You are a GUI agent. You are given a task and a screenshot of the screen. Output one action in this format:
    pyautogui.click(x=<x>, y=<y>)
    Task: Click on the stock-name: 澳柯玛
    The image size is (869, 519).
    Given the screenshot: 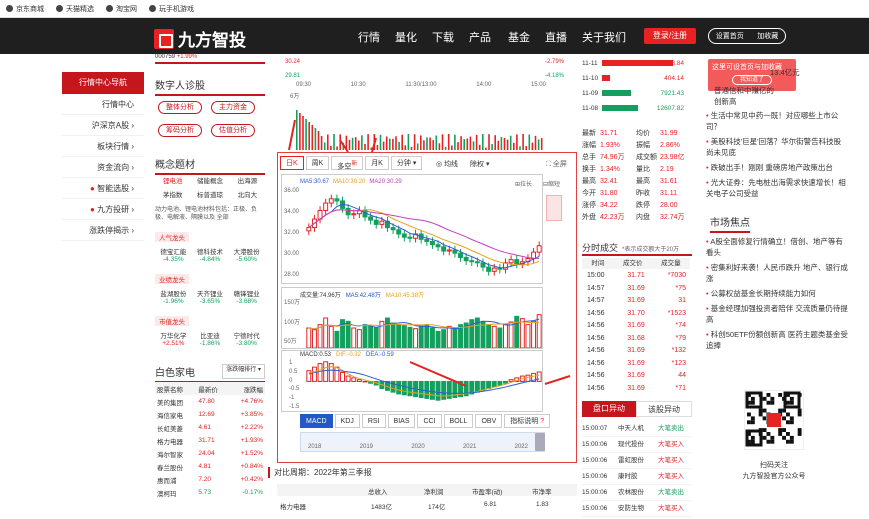 What is the action you would take?
    pyautogui.click(x=175, y=492)
    